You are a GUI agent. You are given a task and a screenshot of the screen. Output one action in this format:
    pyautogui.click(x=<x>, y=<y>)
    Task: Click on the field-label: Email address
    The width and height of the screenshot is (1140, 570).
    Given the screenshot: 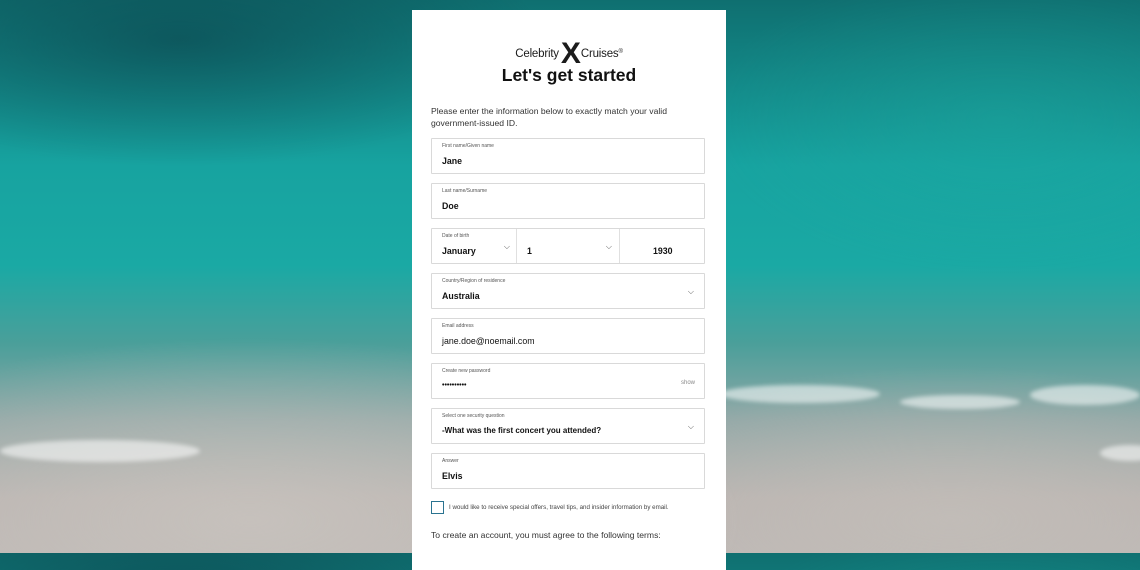 What is the action you would take?
    pyautogui.click(x=458, y=326)
    